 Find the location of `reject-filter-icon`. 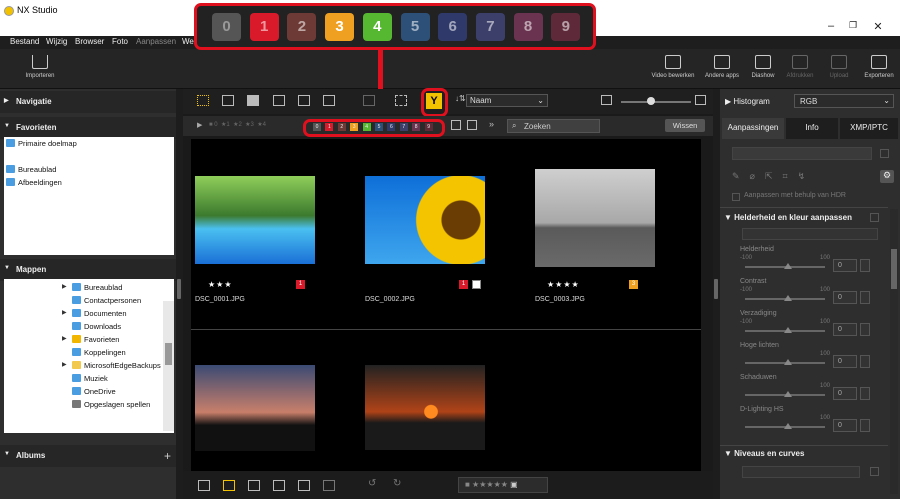

reject-filter-icon is located at coordinates (456, 125).